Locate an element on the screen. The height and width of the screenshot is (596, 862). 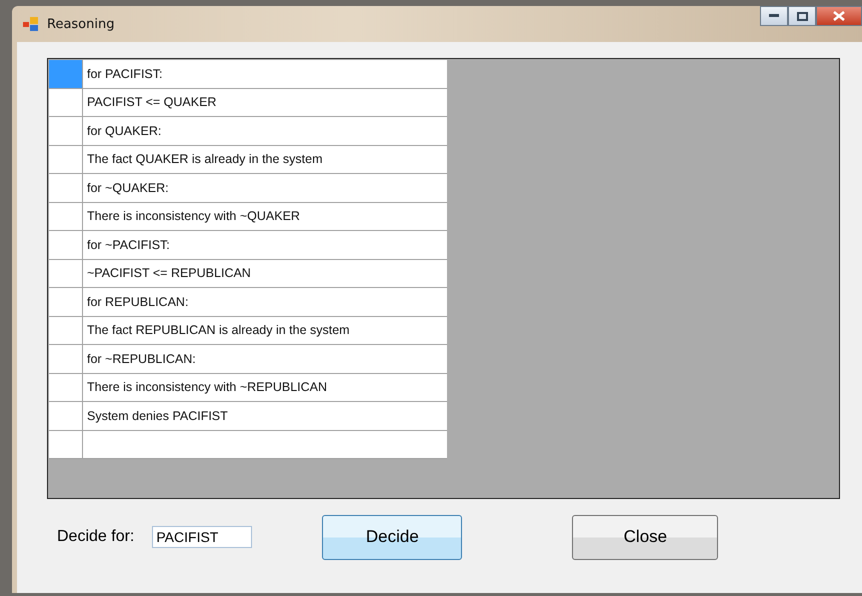
decide-for-field: PACIFIST is located at coordinates (202, 537).